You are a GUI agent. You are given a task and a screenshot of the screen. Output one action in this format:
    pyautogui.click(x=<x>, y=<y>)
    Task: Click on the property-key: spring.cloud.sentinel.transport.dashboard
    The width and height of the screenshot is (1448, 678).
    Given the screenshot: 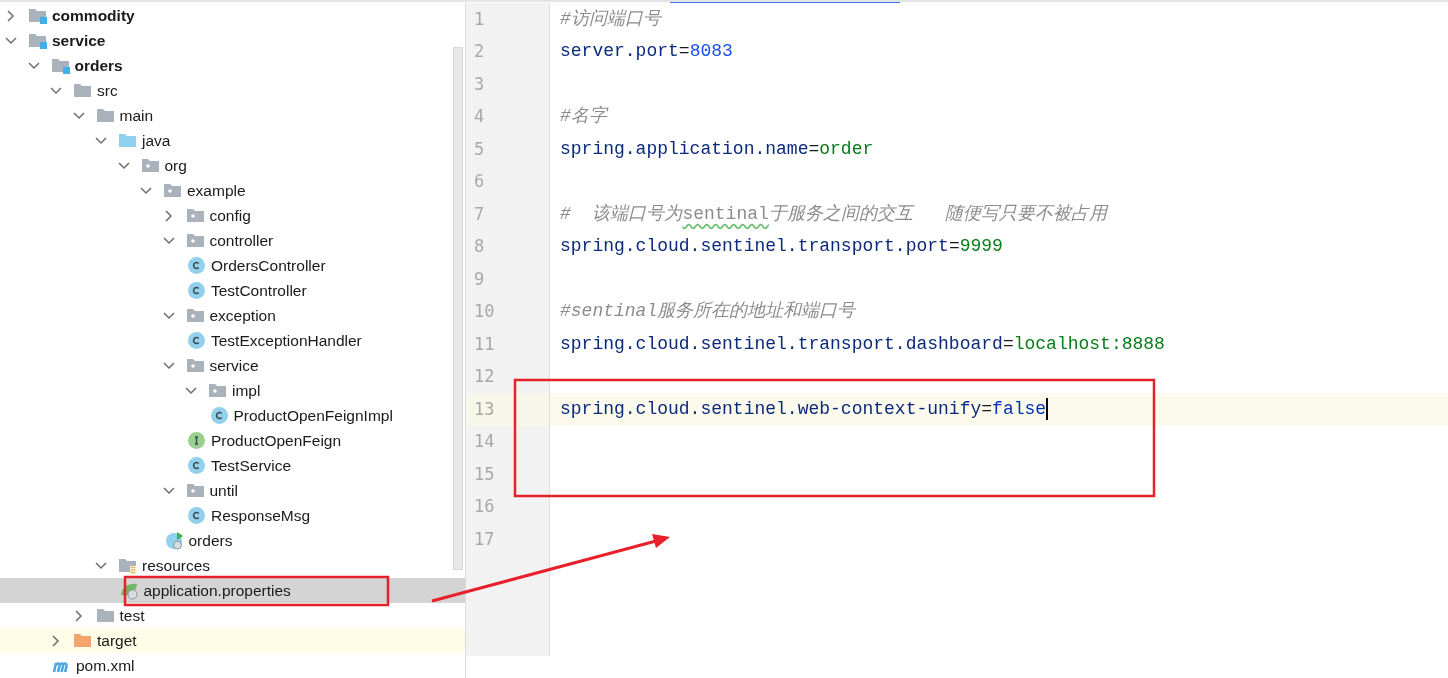 What is the action you would take?
    pyautogui.click(x=781, y=344)
    